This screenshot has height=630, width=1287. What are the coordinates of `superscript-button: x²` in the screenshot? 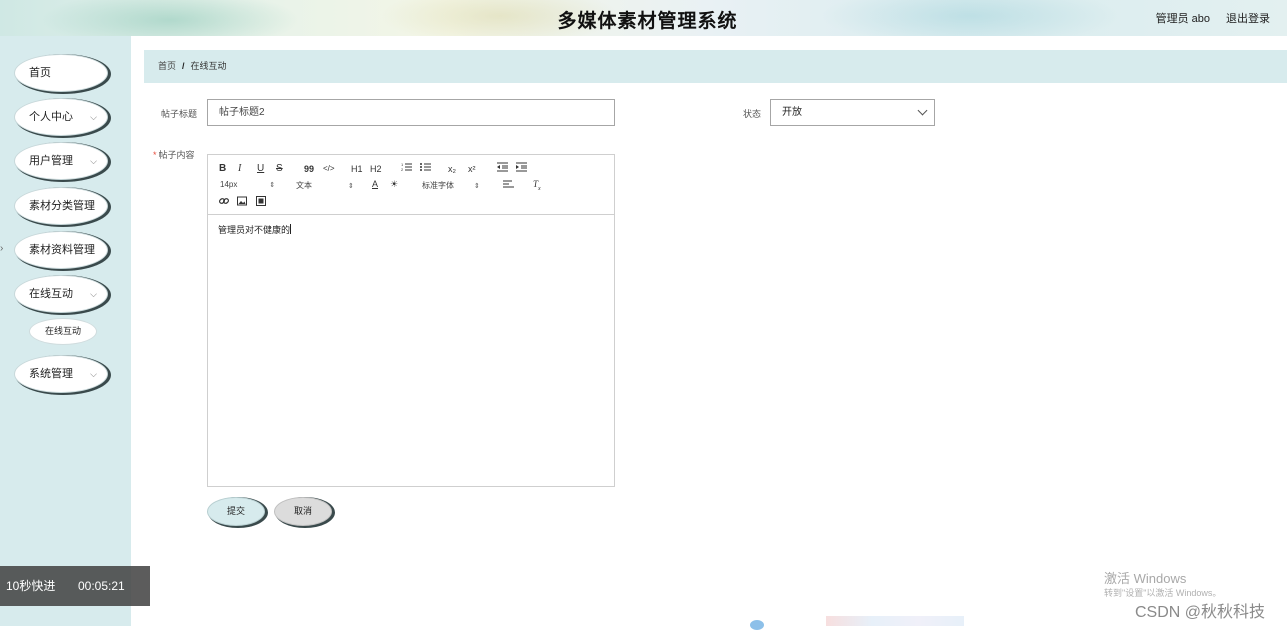 It's located at (472, 169).